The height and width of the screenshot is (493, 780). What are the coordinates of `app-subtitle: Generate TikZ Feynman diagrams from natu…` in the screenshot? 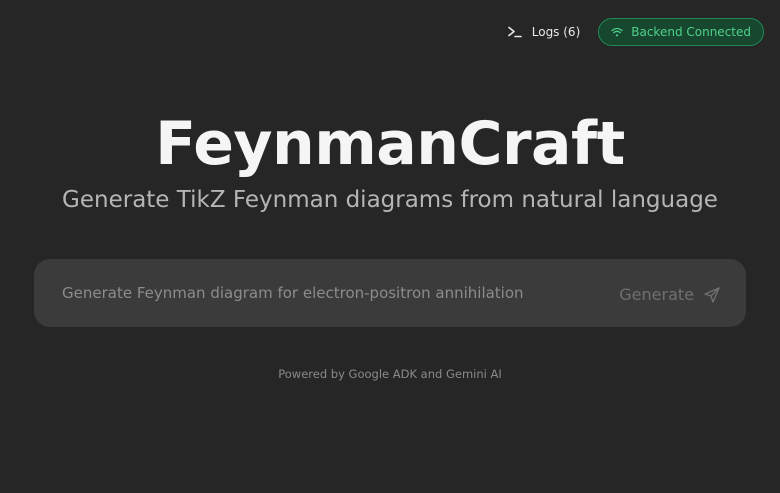 It's located at (390, 200).